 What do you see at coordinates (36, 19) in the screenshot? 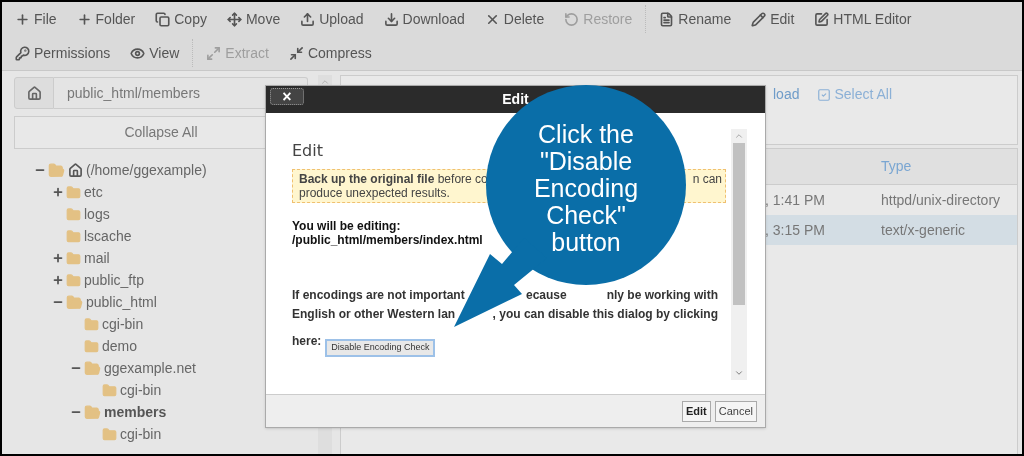
I see `toolbar-button: File` at bounding box center [36, 19].